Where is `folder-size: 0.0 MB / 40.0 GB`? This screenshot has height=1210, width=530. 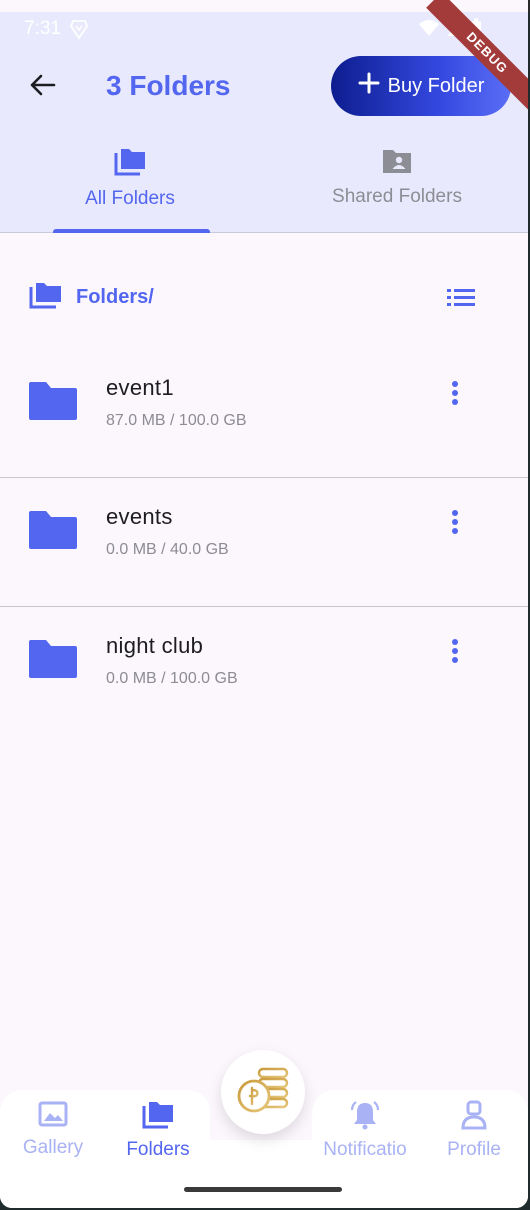 folder-size: 0.0 MB / 40.0 GB is located at coordinates (167, 549).